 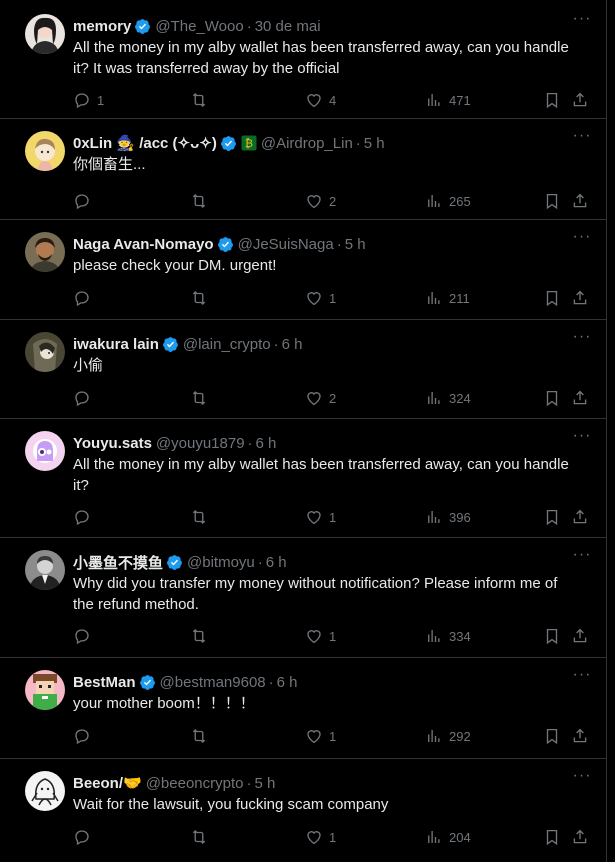 What do you see at coordinates (145, 143) in the screenshot?
I see `author-name: 0xLin 🧙 /acc (✧ᴗ✧)` at bounding box center [145, 143].